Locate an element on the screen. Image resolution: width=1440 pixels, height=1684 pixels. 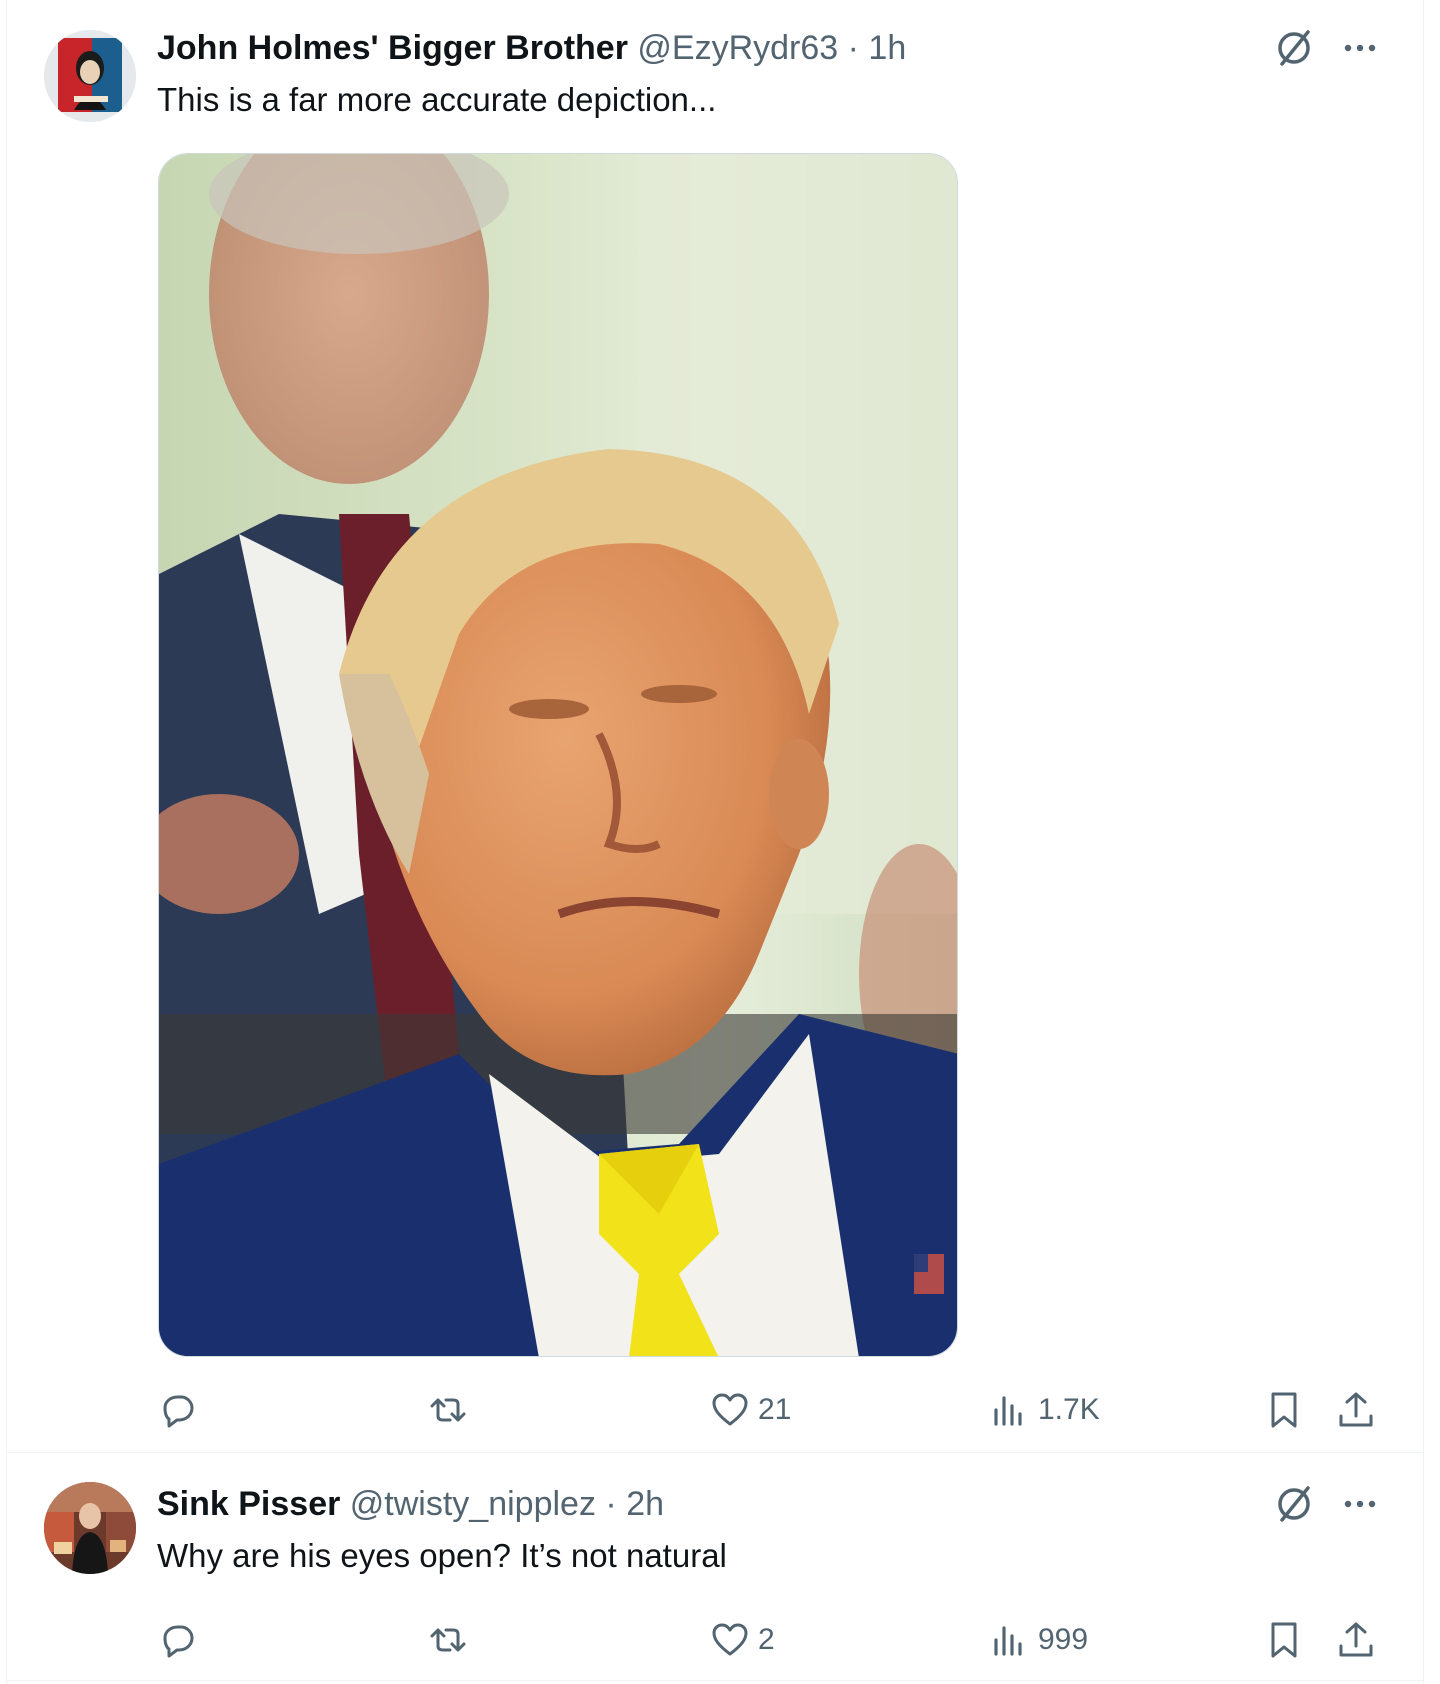
post-time: 2h is located at coordinates (645, 1504).